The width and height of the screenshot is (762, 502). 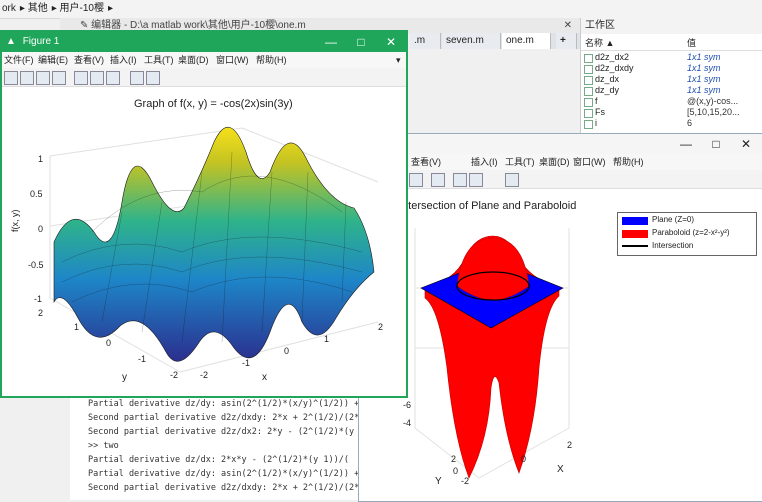 I want to click on matlab-icon: ▲, so click(x=11, y=41).